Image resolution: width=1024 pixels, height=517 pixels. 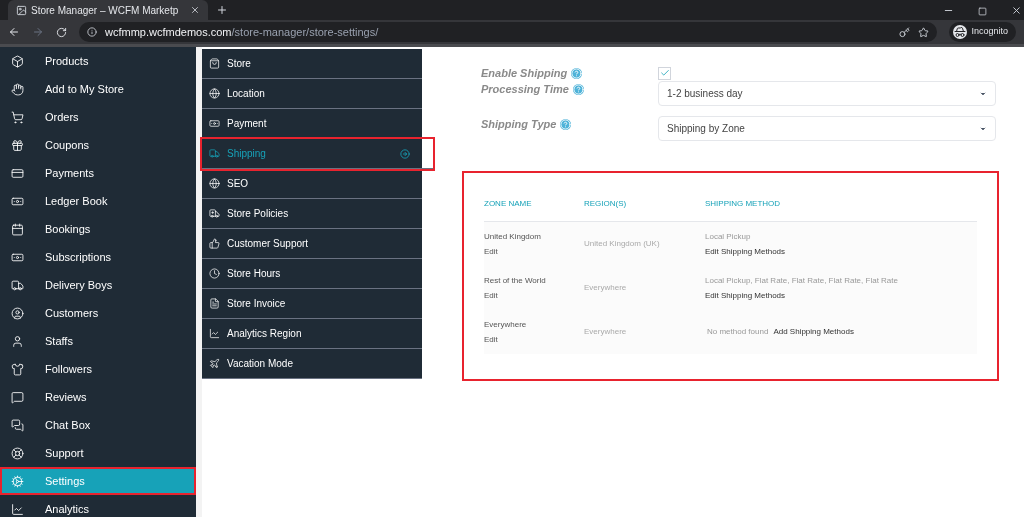 I want to click on settings-icon, so click(x=17, y=481).